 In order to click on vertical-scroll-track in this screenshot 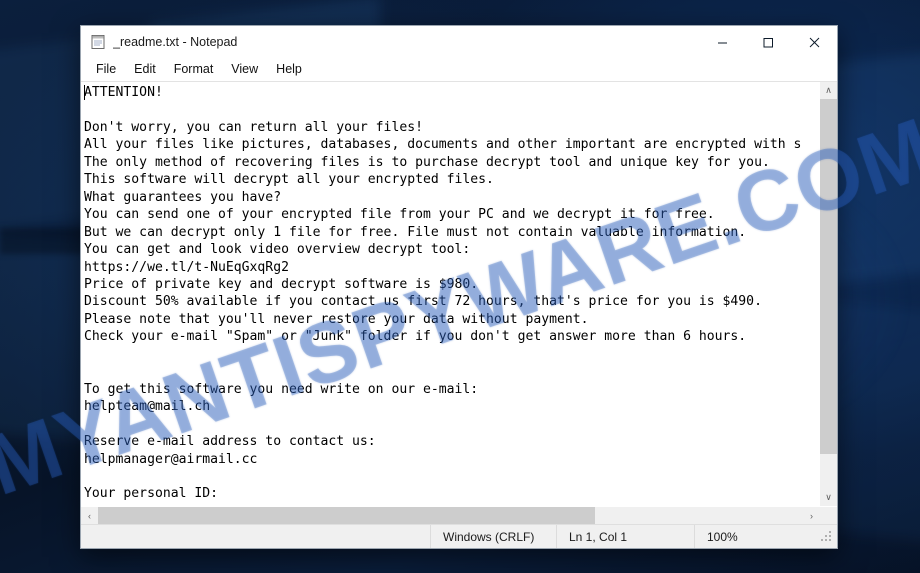, I will do `click(828, 294)`.